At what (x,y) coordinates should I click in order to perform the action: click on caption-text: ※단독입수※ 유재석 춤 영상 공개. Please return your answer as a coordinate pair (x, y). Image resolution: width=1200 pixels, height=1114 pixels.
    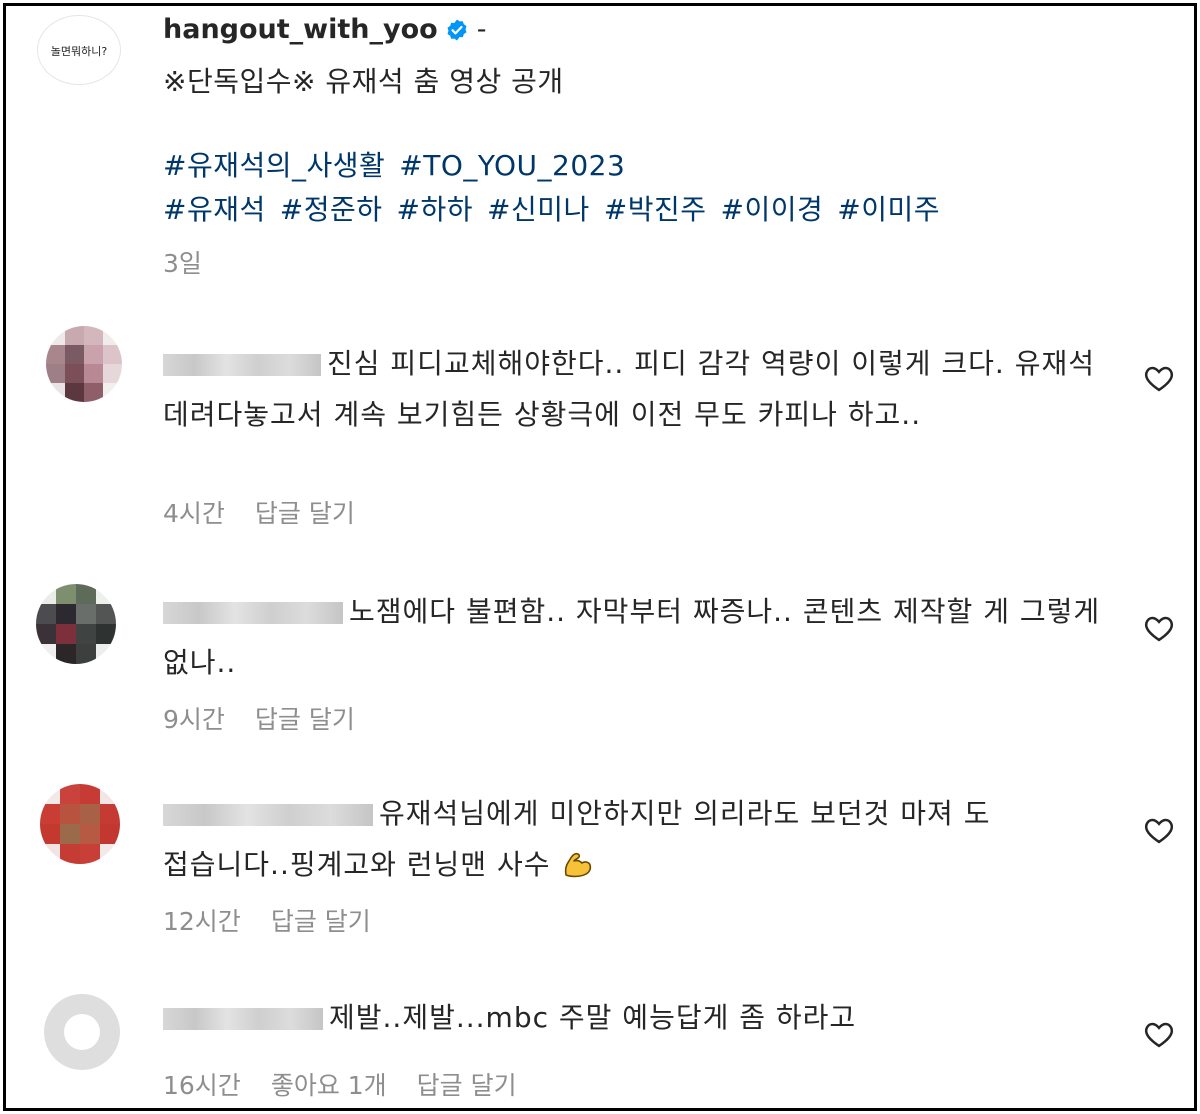
    Looking at the image, I should click on (363, 81).